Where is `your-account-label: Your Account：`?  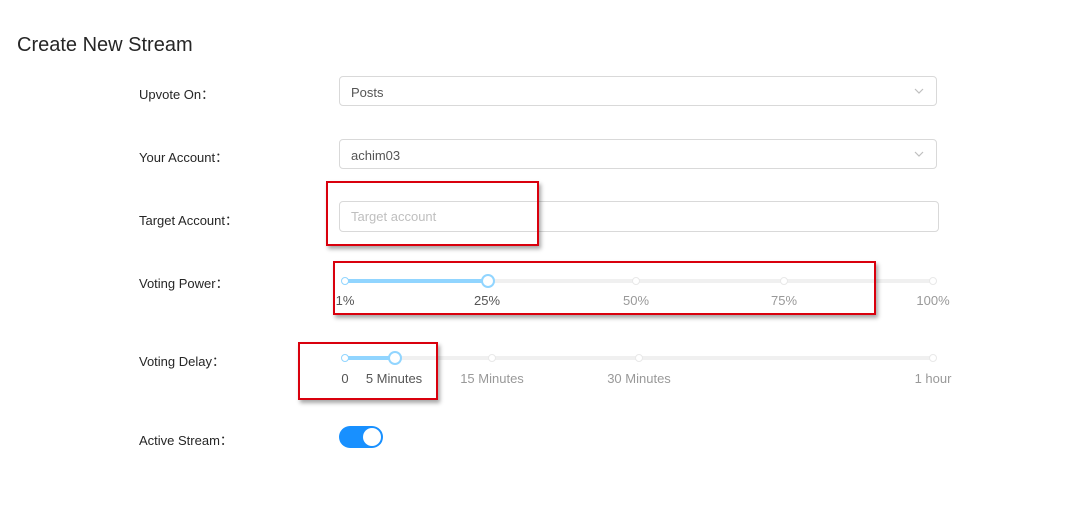
your-account-label: Your Account： is located at coordinates (184, 157).